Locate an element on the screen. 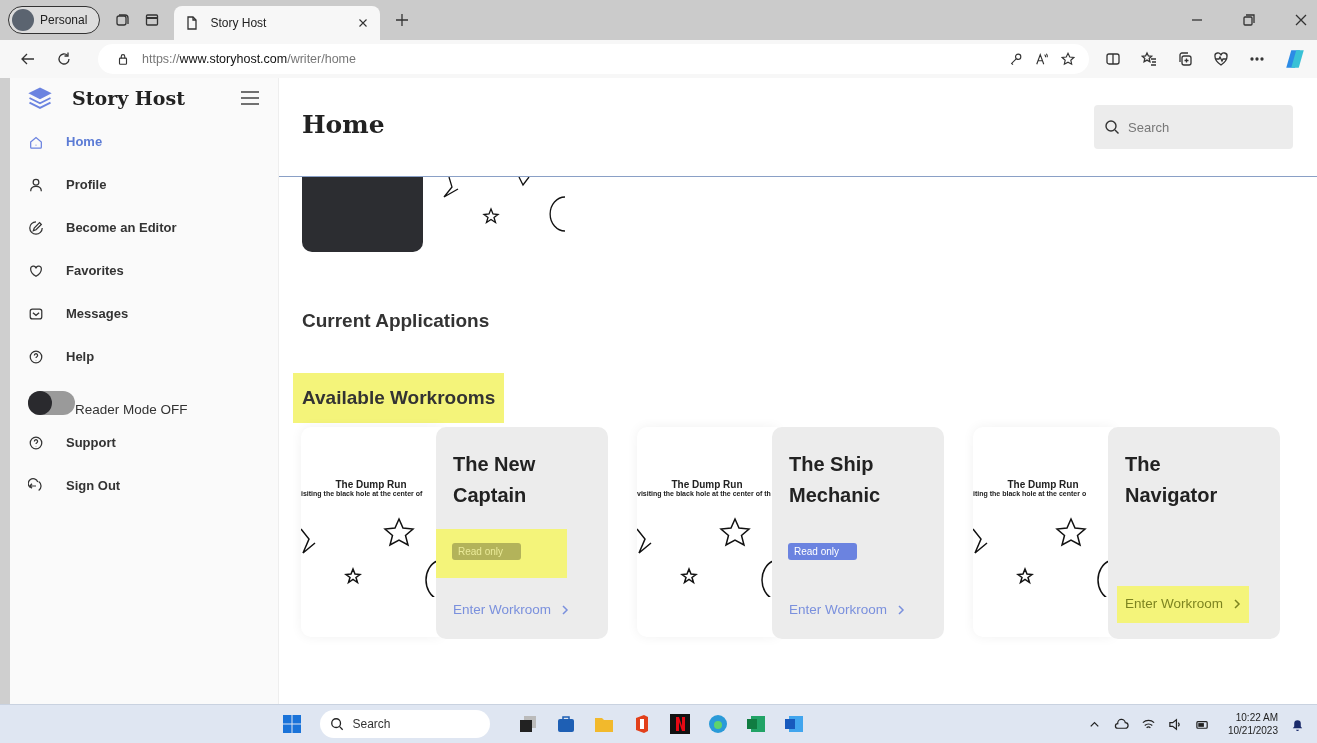 This screenshot has width=1317, height=743. streaming-app-icon is located at coordinates (680, 724).